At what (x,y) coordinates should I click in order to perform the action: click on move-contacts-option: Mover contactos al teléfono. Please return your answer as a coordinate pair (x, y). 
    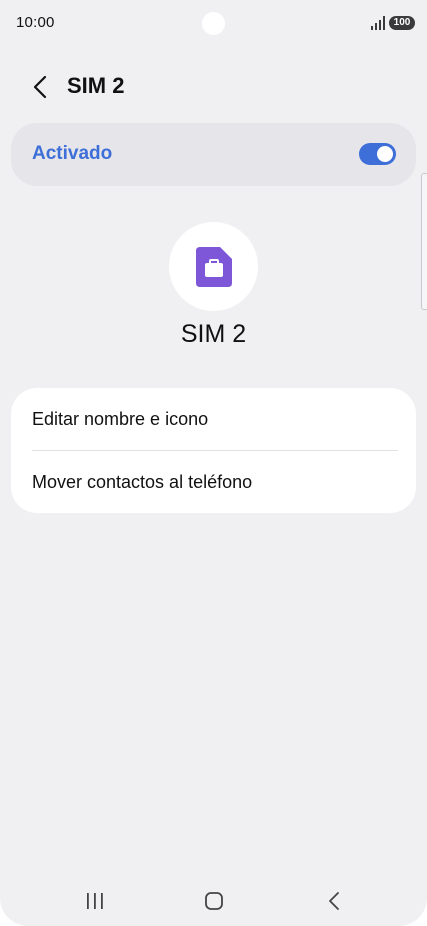
    Looking at the image, I should click on (213, 482).